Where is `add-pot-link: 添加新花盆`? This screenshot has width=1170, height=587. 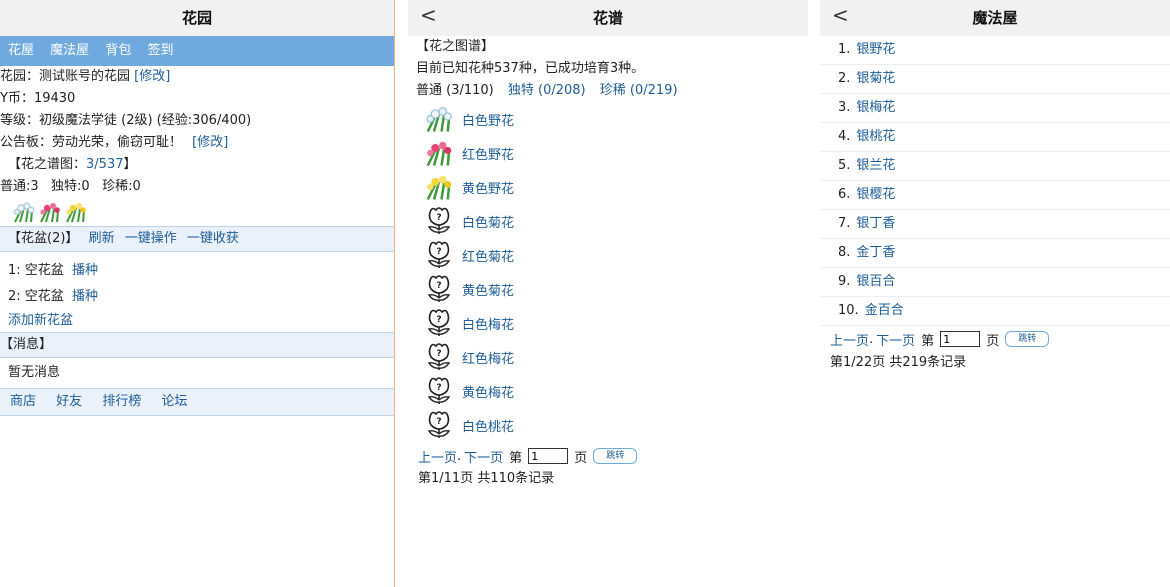 add-pot-link: 添加新花盆 is located at coordinates (197, 321).